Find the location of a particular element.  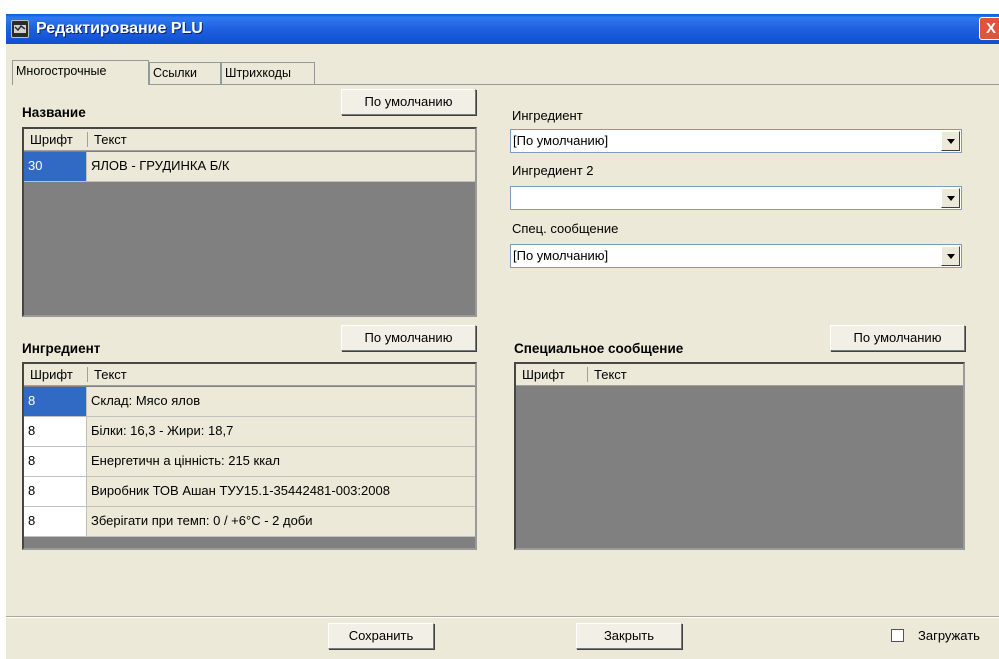

ingredient-combo-label: Ингредиент is located at coordinates (547, 115).